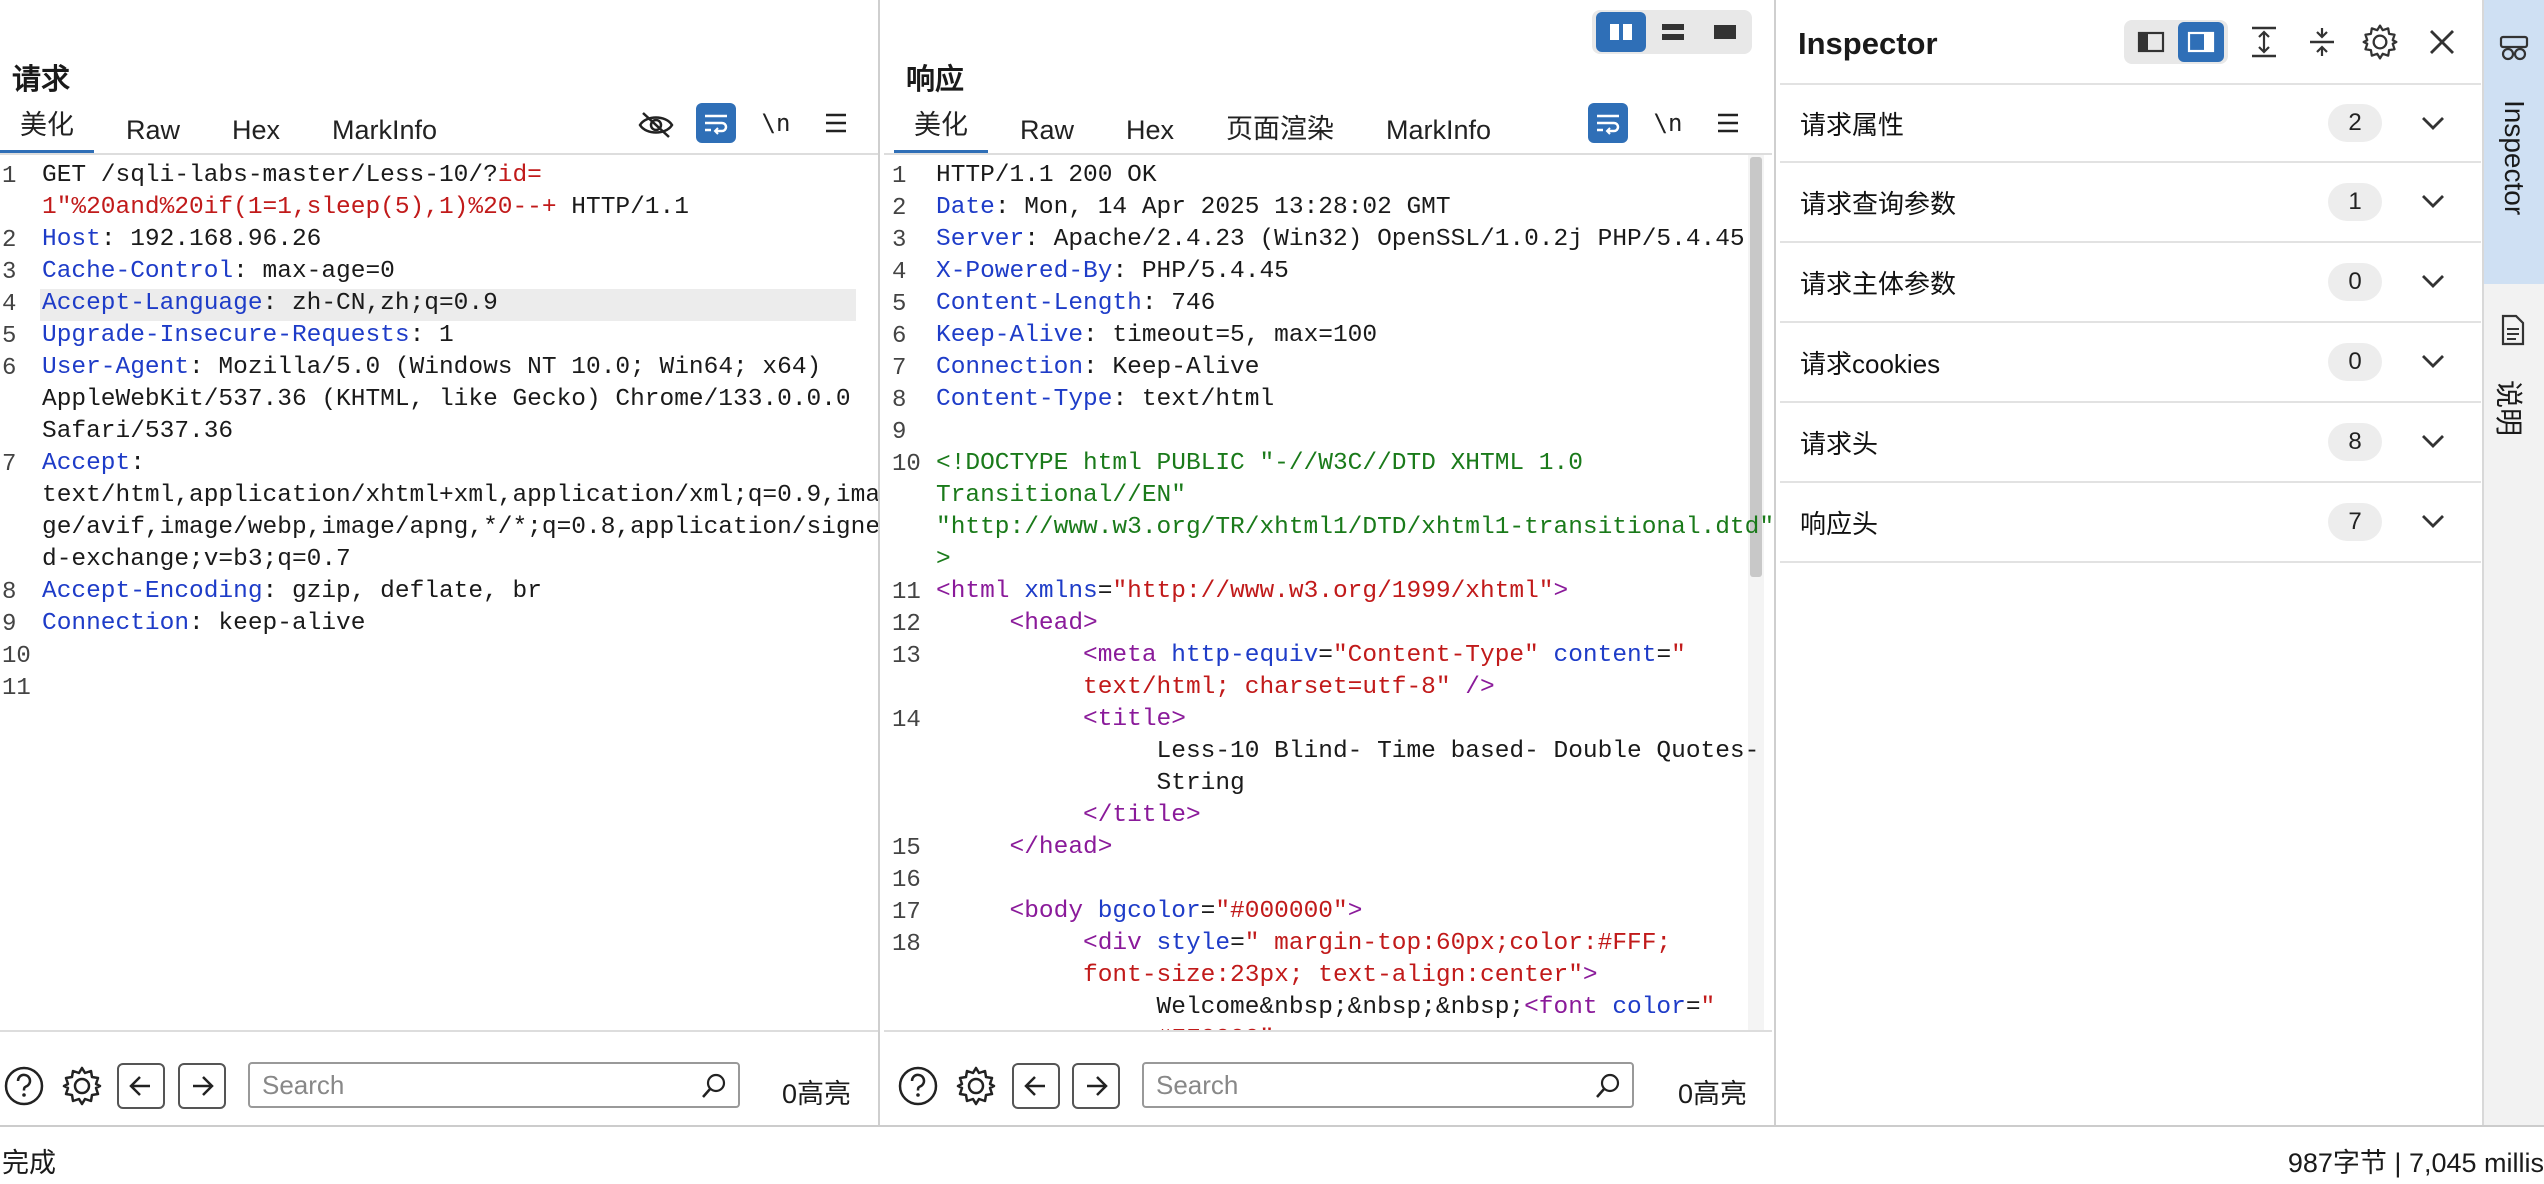 This screenshot has height=1184, width=2544. Describe the element at coordinates (256, 127) in the screenshot. I see `request-tab-hex: Hex` at that location.